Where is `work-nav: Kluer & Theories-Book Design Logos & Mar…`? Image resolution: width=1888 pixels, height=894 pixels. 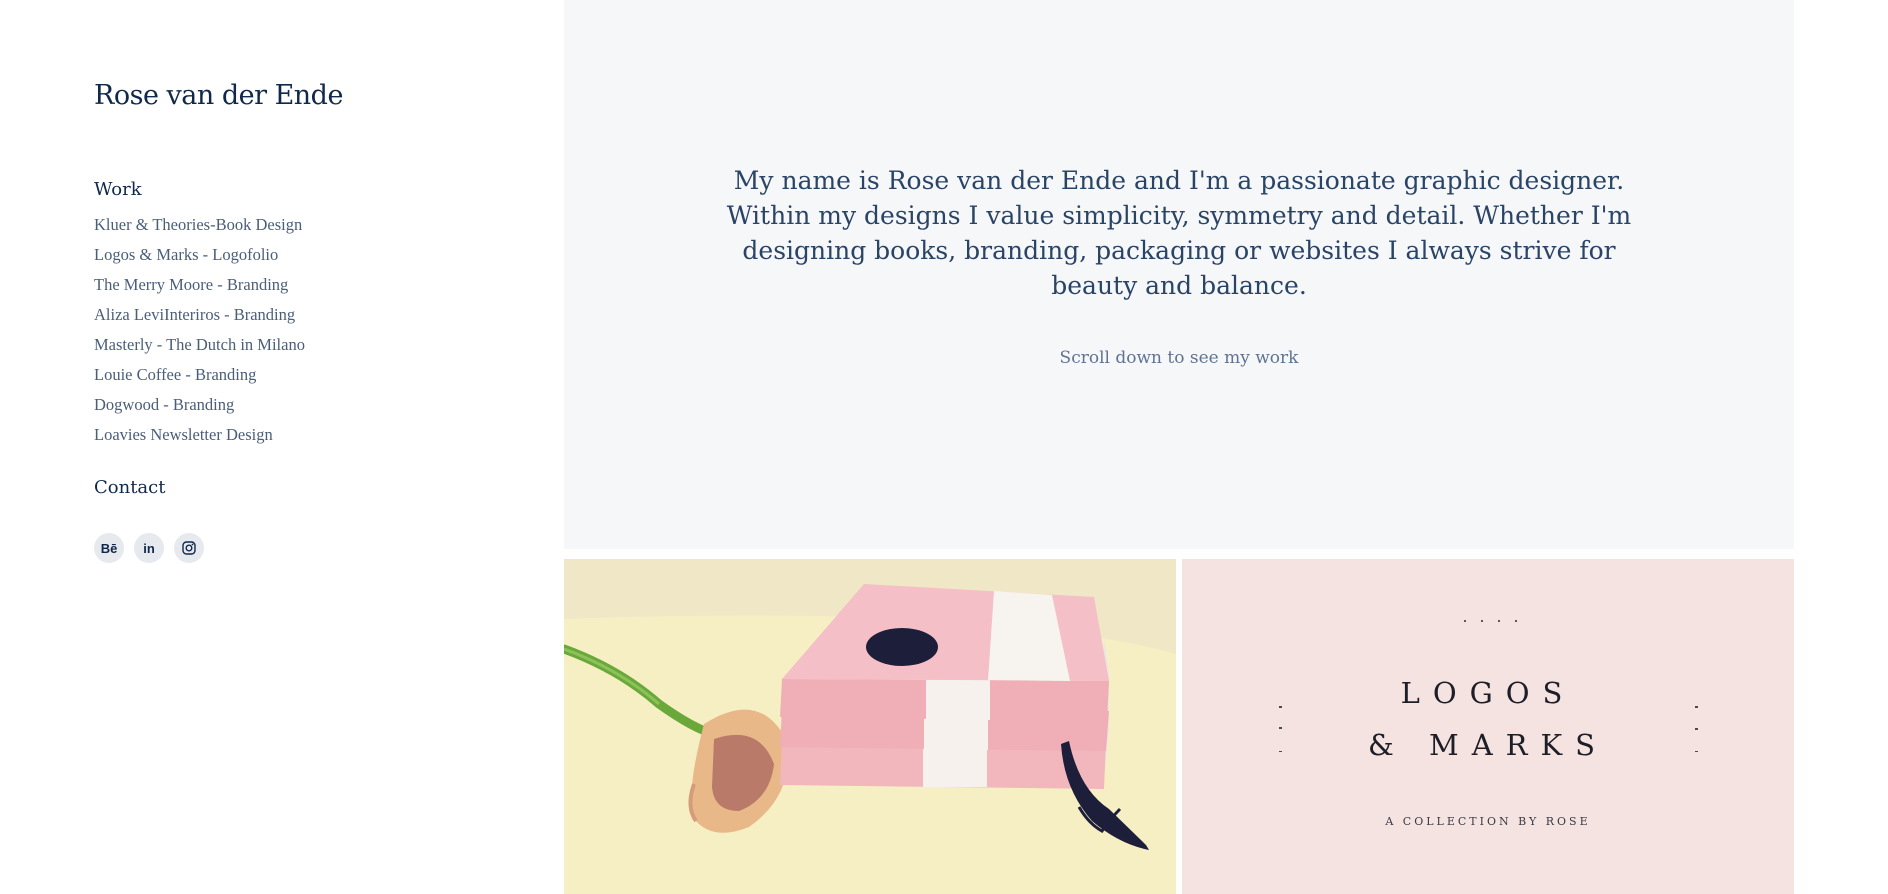 work-nav: Kluer & Theories-Book Design Logos & Mar… is located at coordinates (199, 334).